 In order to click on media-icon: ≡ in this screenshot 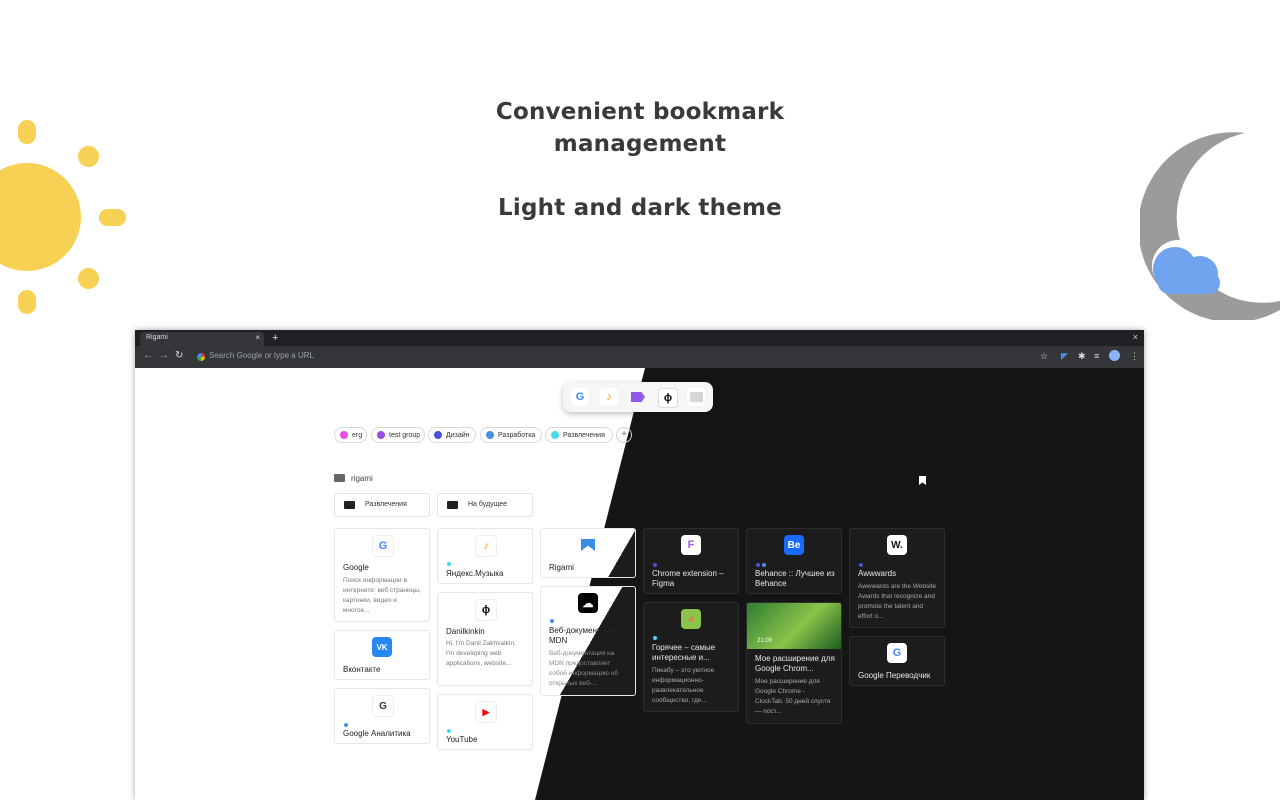, I will do `click(1096, 356)`.